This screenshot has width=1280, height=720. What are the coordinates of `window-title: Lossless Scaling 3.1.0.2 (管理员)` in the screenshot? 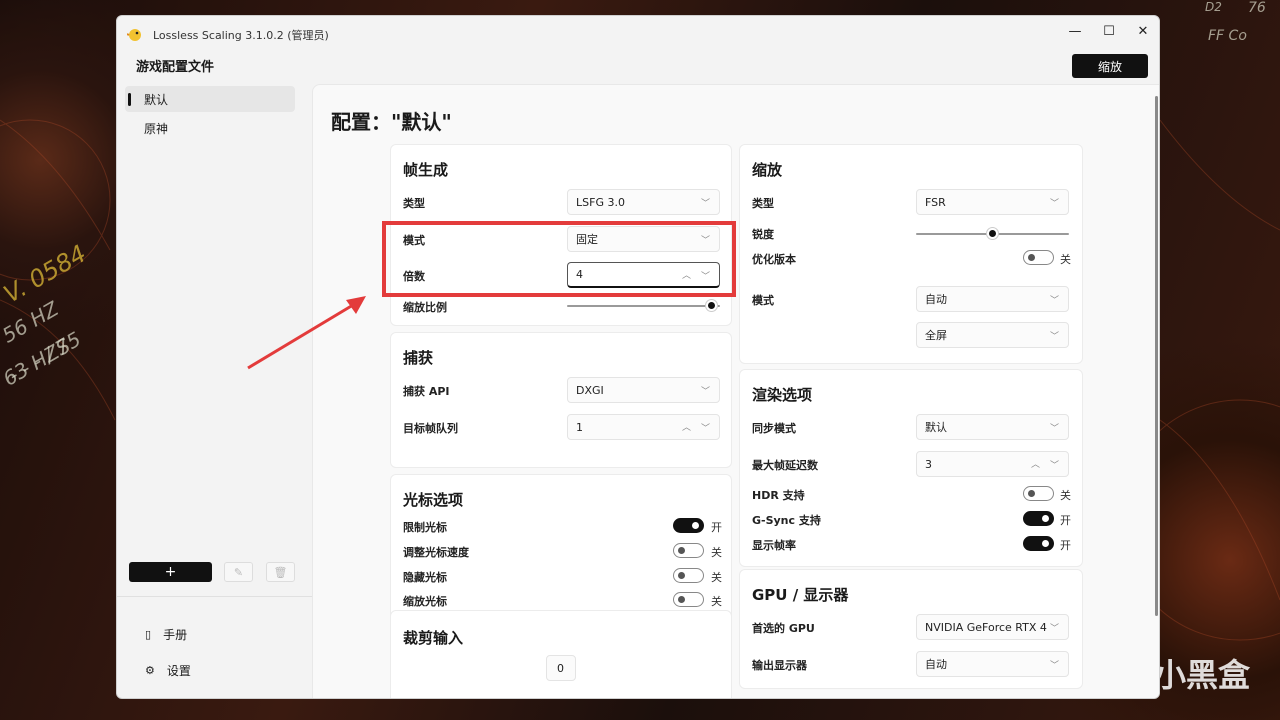 It's located at (241, 35).